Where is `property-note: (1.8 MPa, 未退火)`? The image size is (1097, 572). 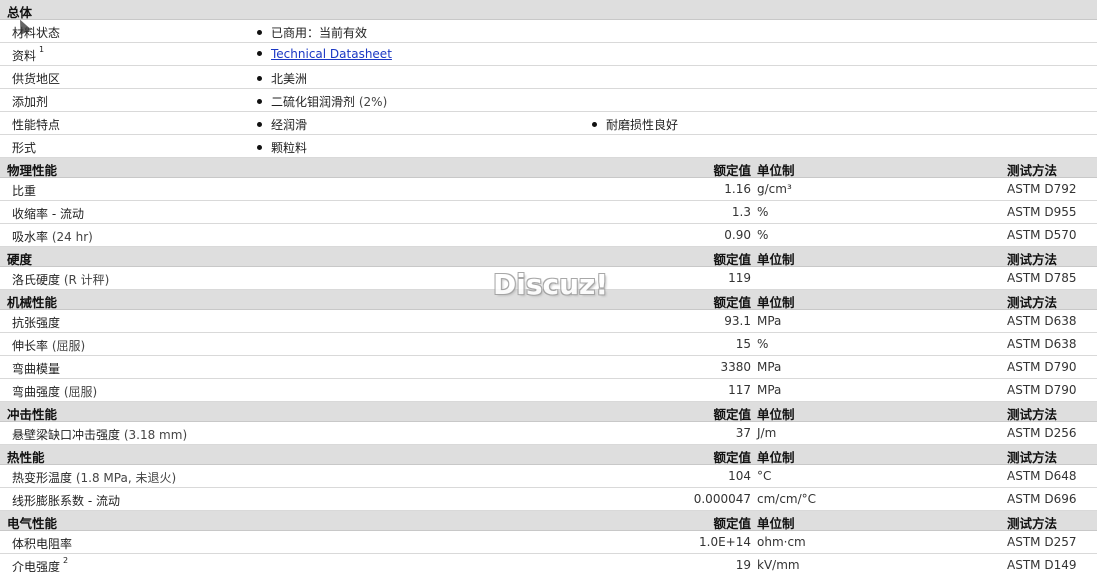 property-note: (1.8 MPa, 未退火) is located at coordinates (126, 478).